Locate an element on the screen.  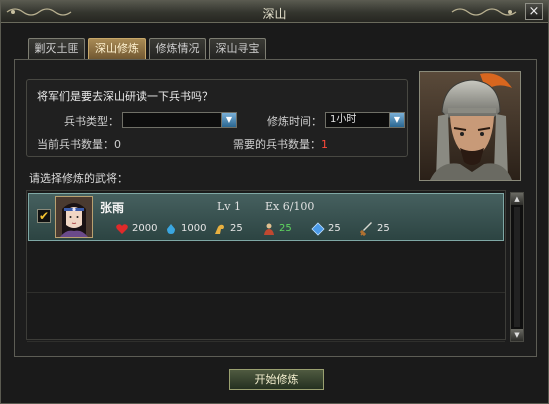
tab-training-status: 修炼情况 is located at coordinates (177, 49).